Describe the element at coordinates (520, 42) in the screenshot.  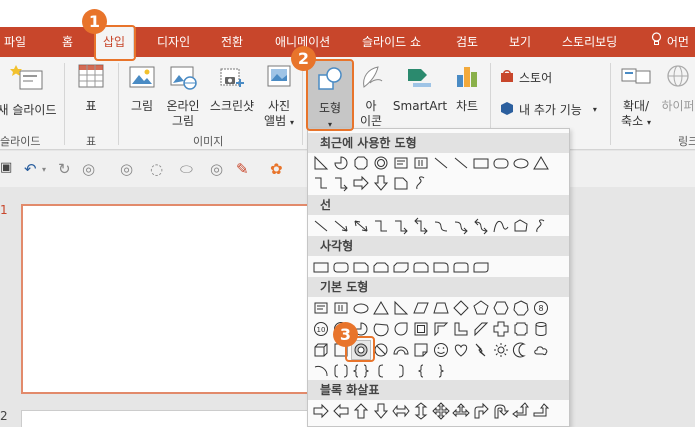
I see `tab-view: 보기` at that location.